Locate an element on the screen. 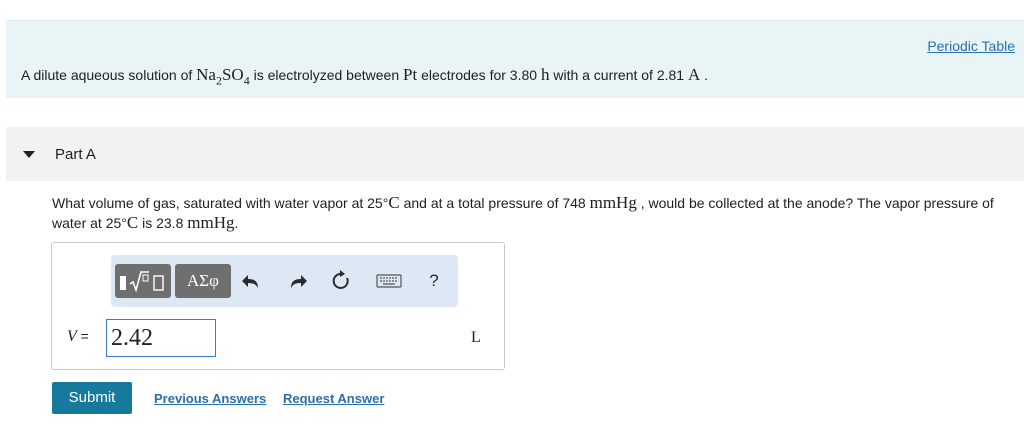 The width and height of the screenshot is (1024, 425). collapse-caret-icon is located at coordinates (29, 154).